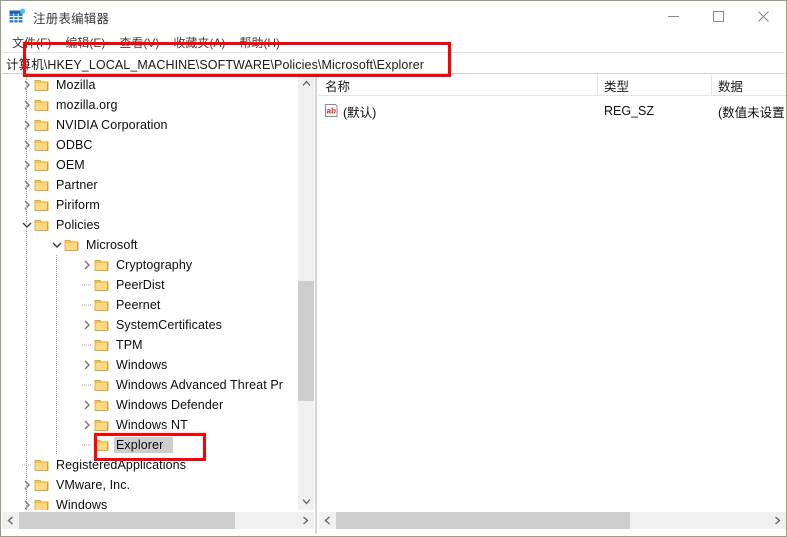  Describe the element at coordinates (144, 445) in the screenshot. I see `tree-item-label: Explorer` at that location.